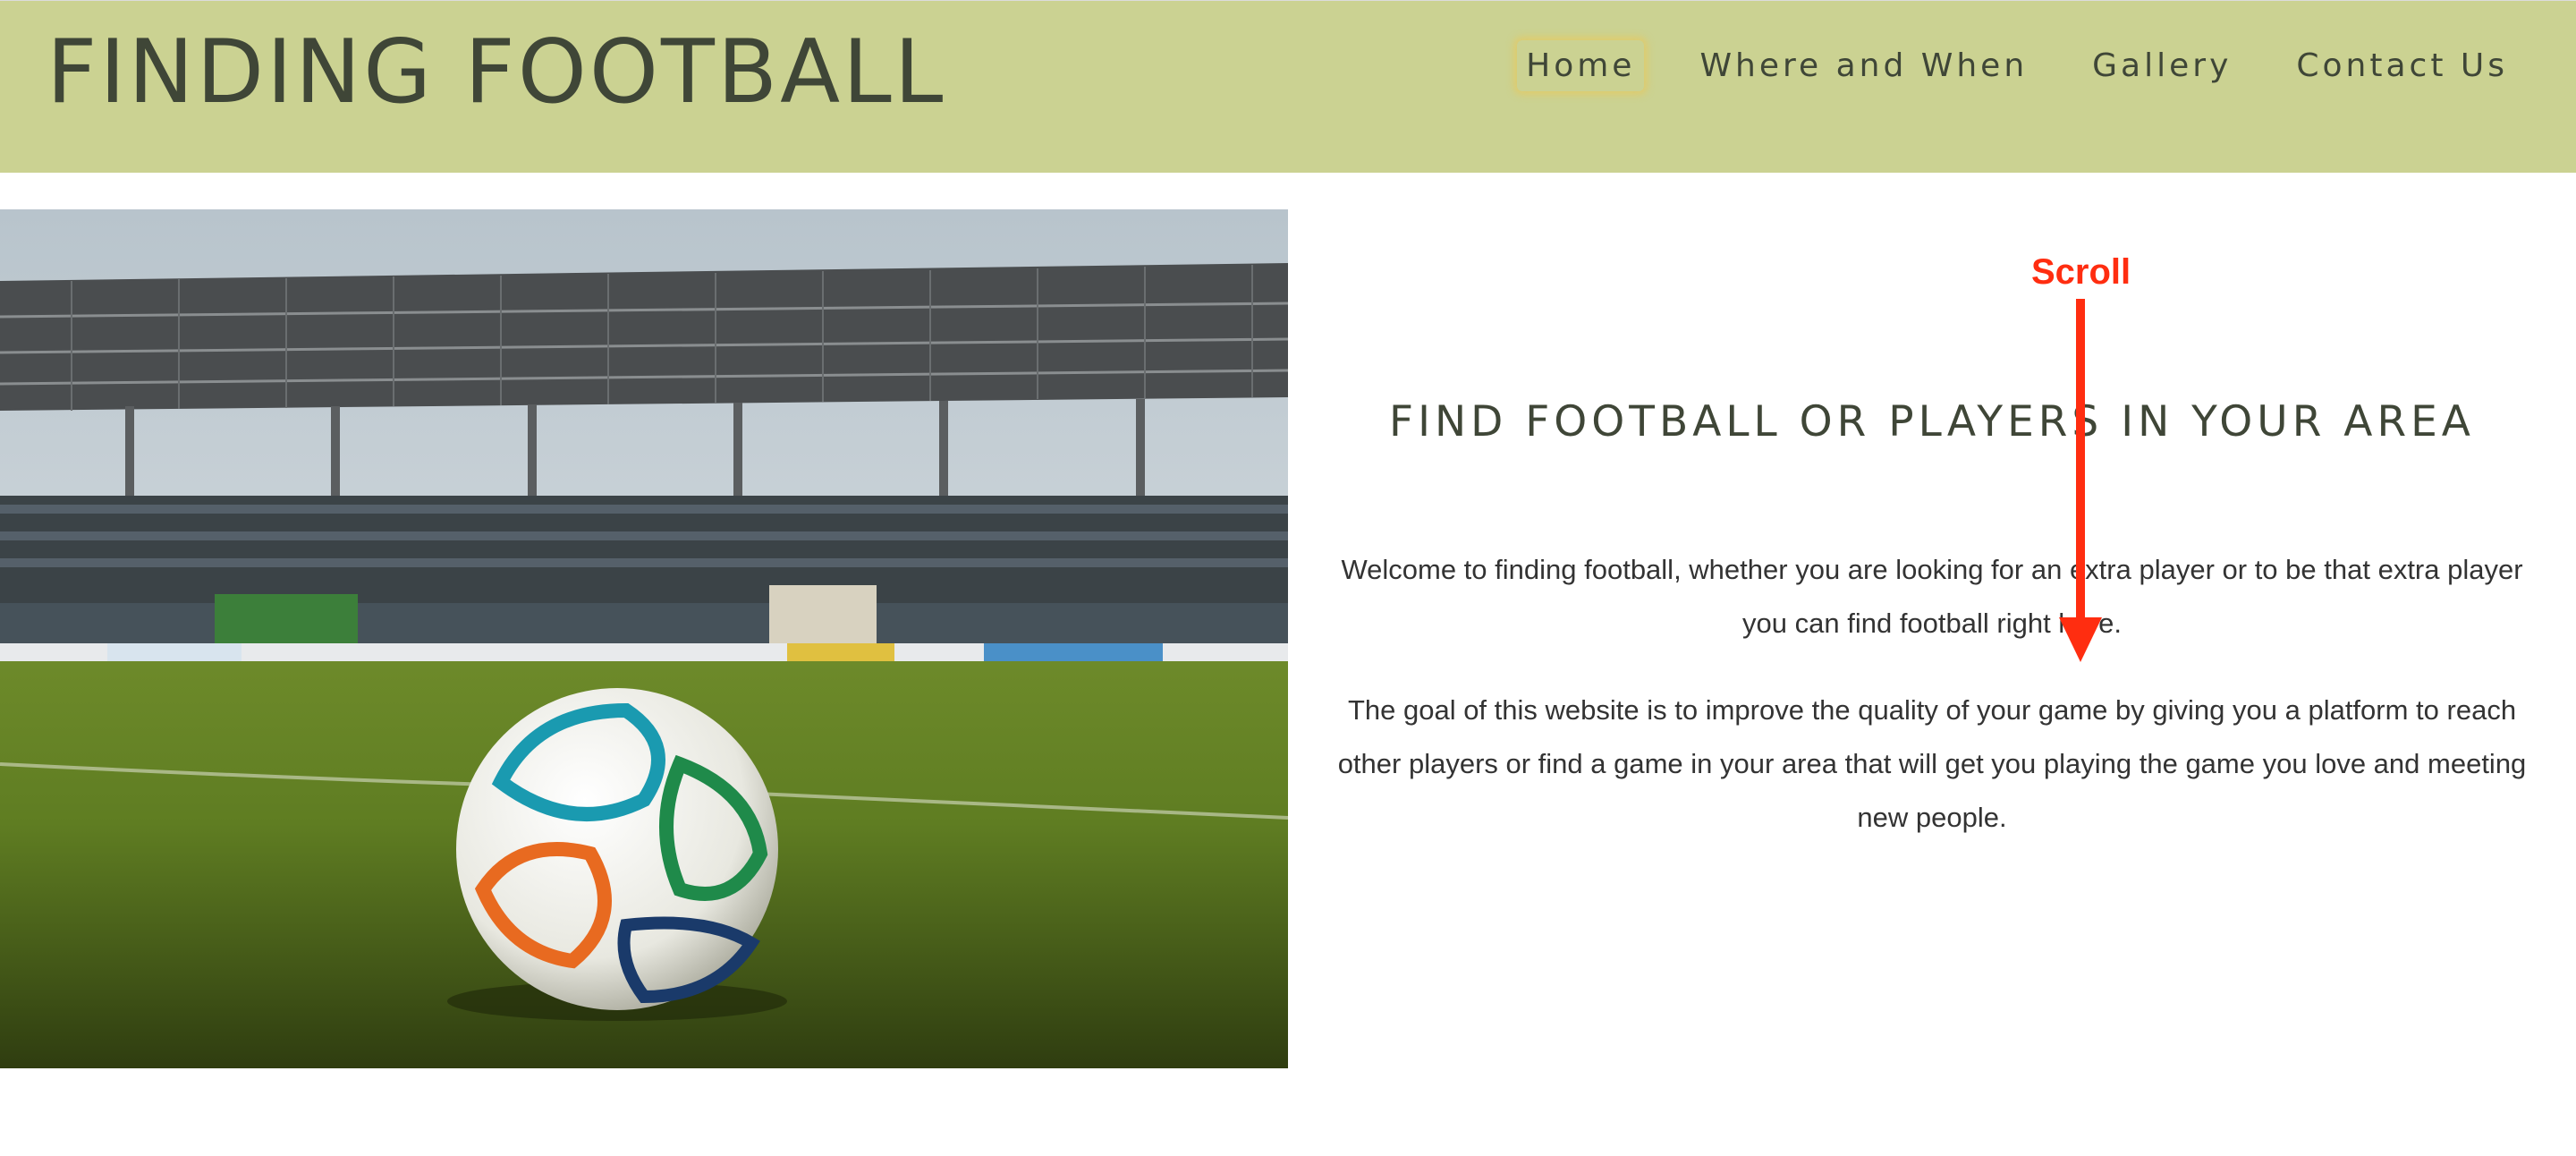 Image resolution: width=2576 pixels, height=1156 pixels. I want to click on nav-contact-us-link: Contact Us, so click(2402, 65).